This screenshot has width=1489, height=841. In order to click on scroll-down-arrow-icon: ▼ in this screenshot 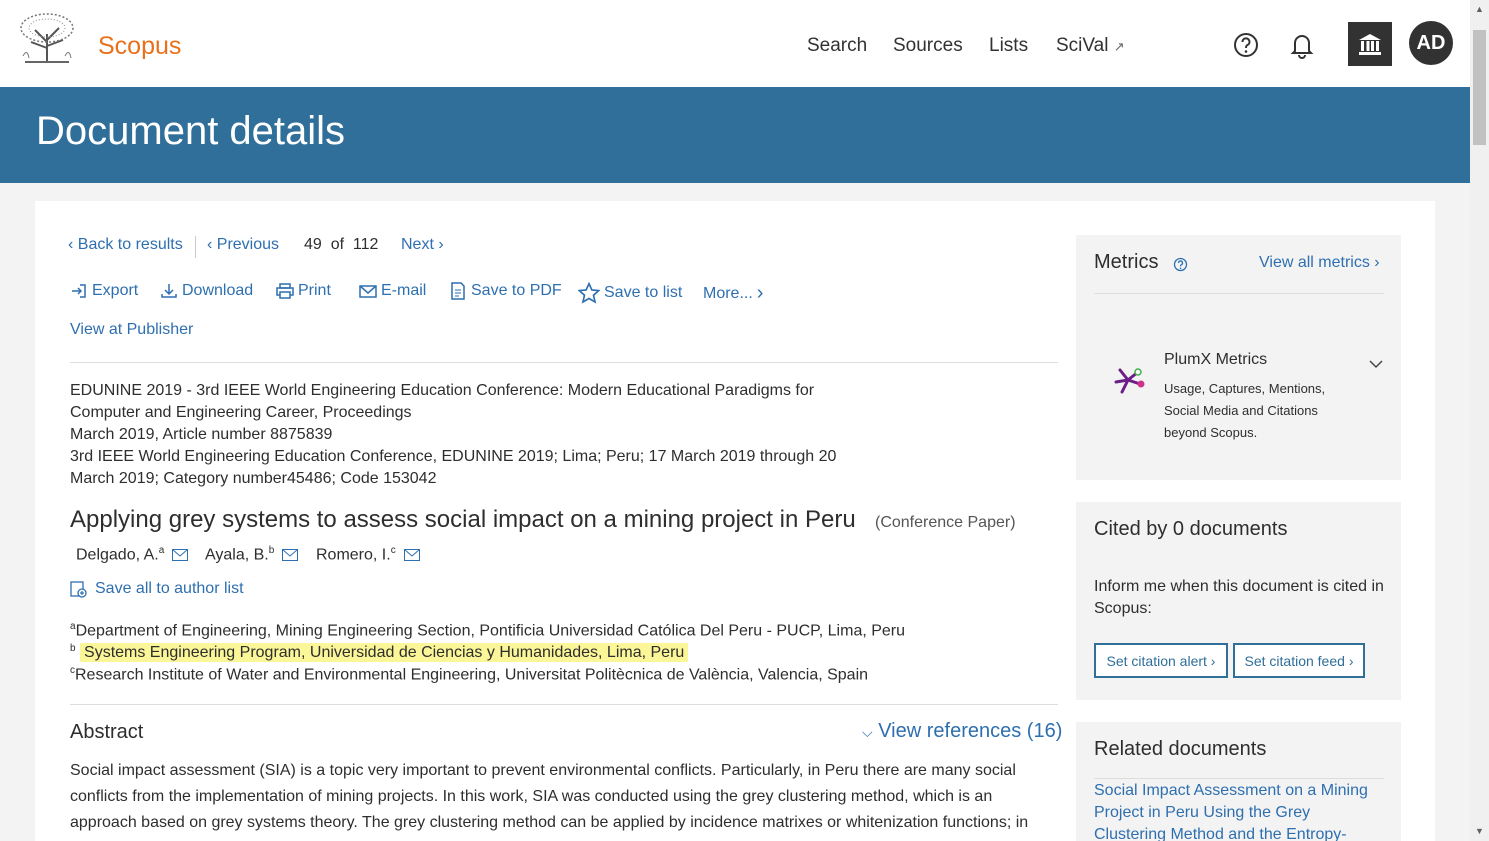, I will do `click(1479, 831)`.